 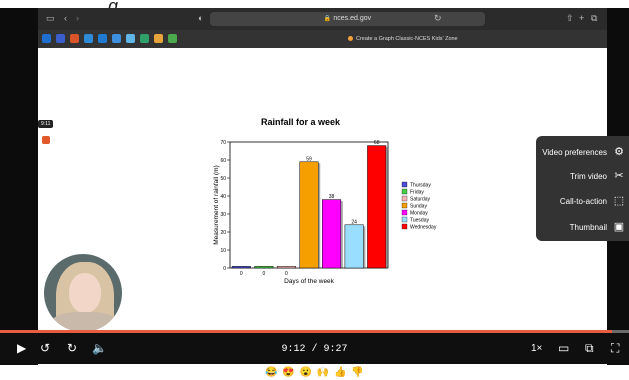 I want to click on legend-label: Saturday, so click(x=420, y=200).